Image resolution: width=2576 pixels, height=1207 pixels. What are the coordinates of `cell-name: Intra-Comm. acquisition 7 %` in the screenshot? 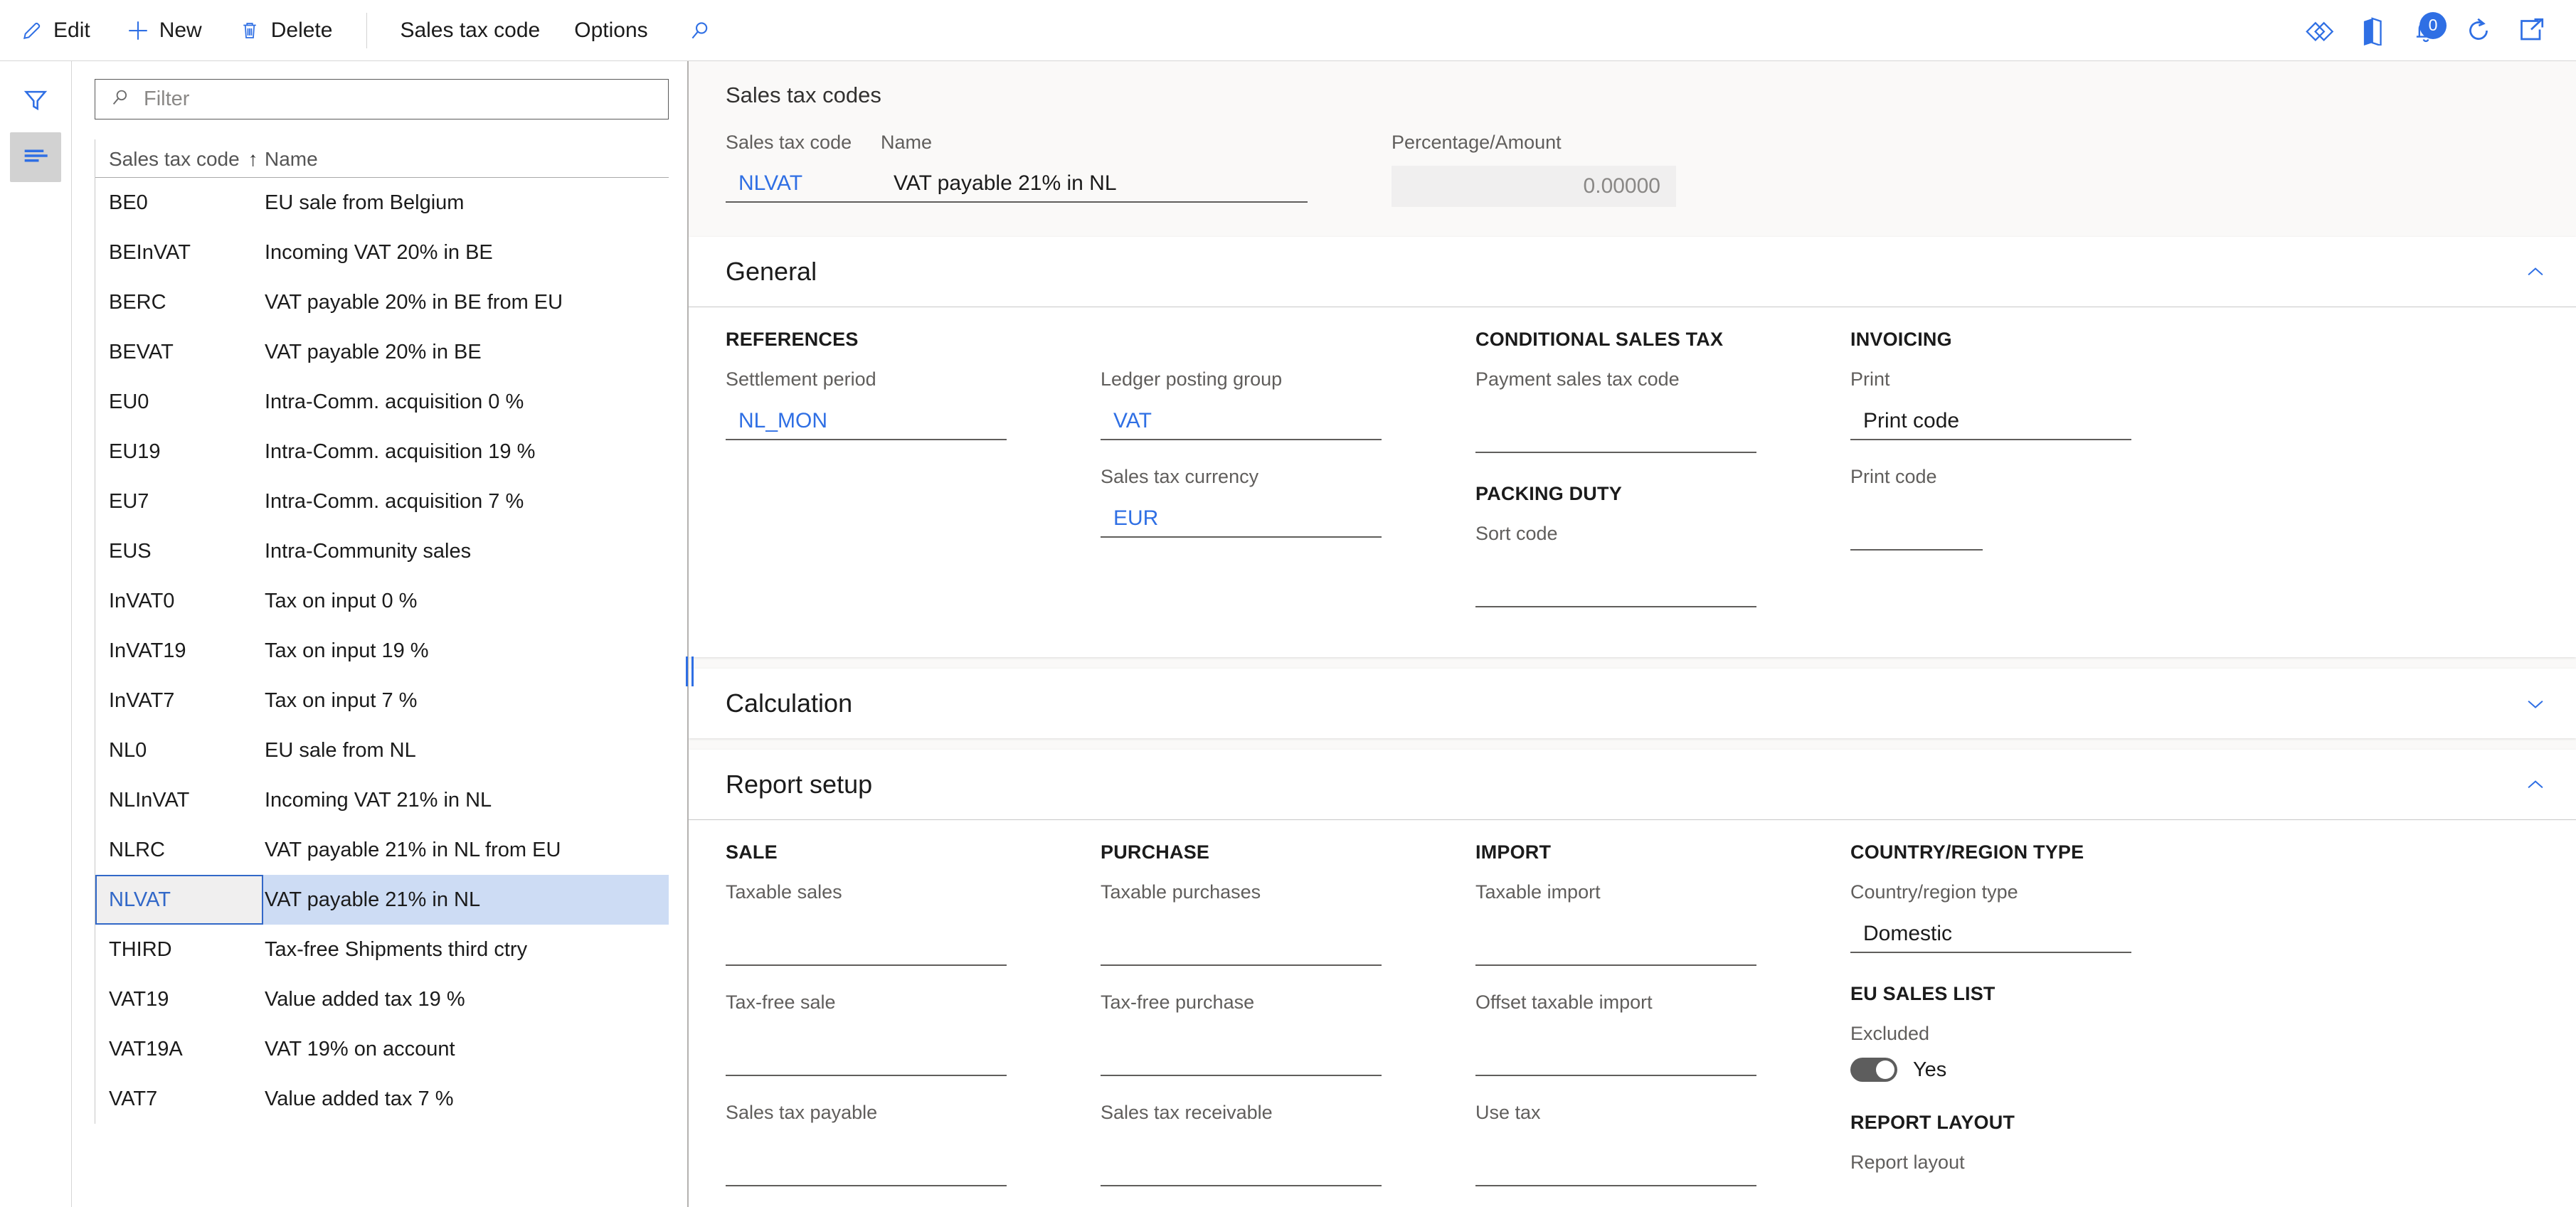 It's located at (394, 502).